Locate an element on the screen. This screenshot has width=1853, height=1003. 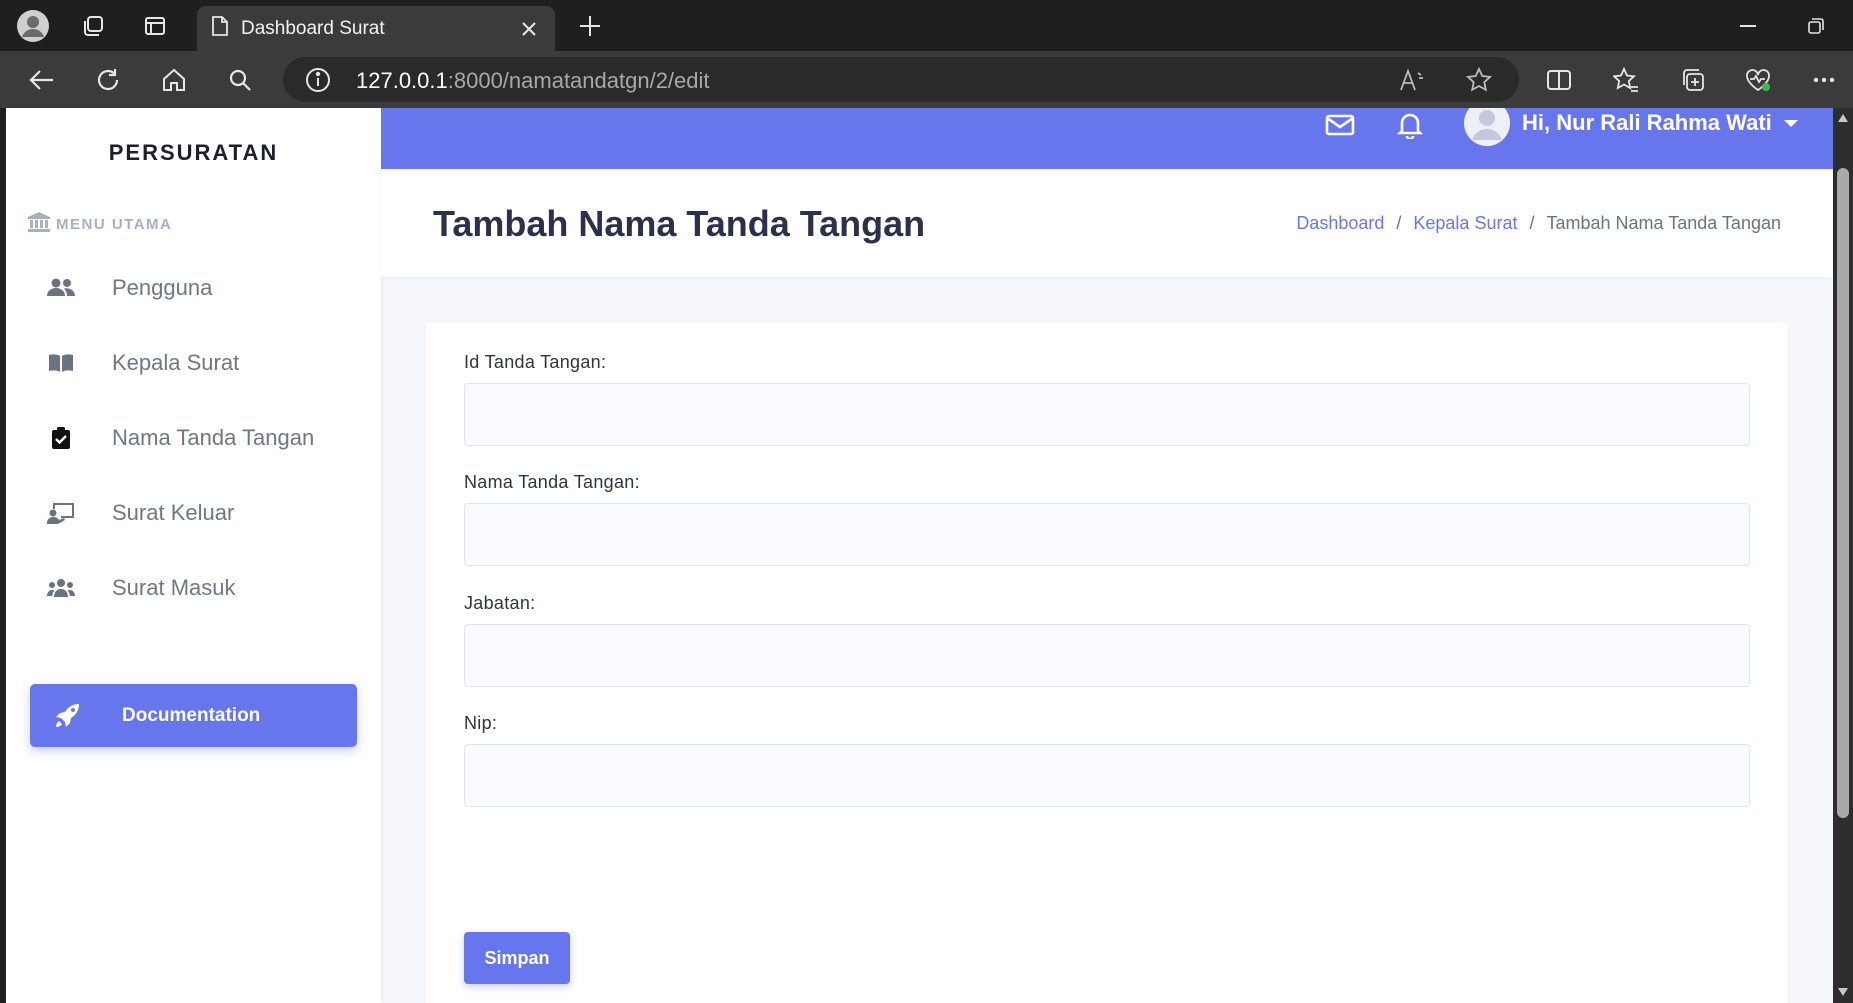
new-tab-icon is located at coordinates (590, 26).